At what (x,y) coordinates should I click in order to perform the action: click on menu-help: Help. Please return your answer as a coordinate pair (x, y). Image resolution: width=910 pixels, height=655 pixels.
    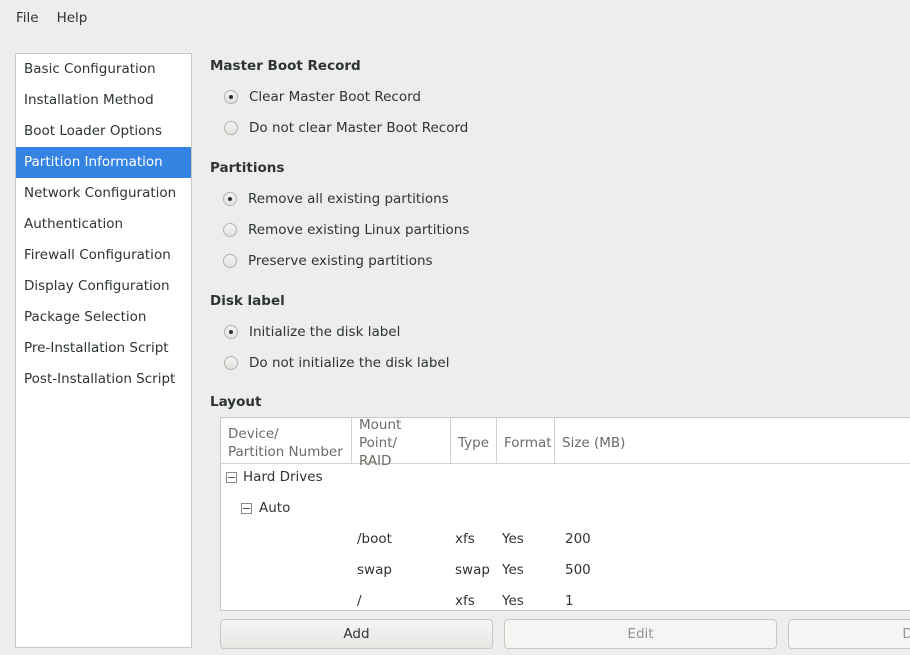
    Looking at the image, I should click on (72, 18).